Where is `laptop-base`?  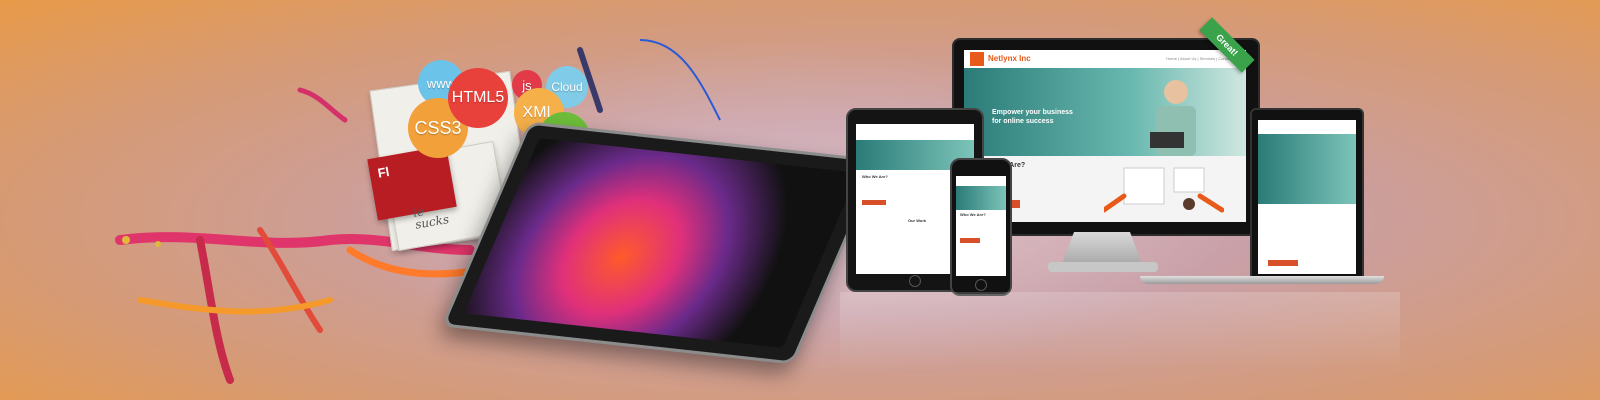
laptop-base is located at coordinates (1262, 280).